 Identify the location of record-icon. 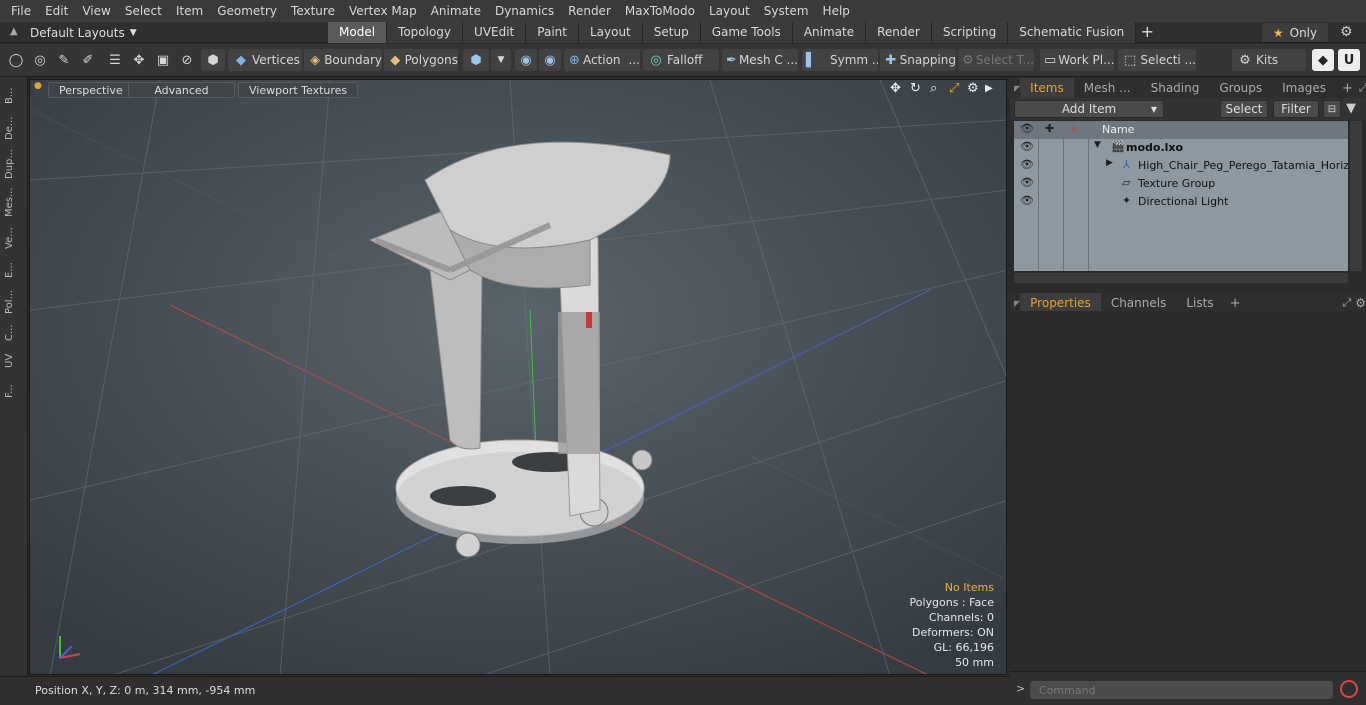
(1349, 689).